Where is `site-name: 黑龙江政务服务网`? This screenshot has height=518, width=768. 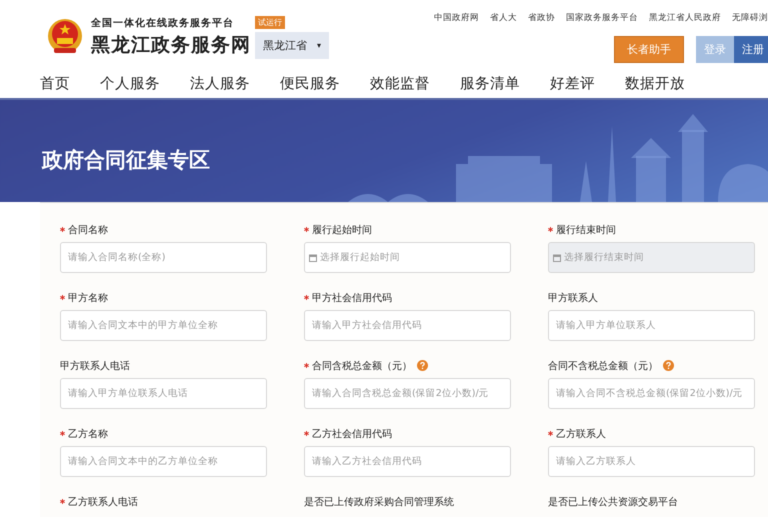
site-name: 黑龙江政务服务网 is located at coordinates (171, 45).